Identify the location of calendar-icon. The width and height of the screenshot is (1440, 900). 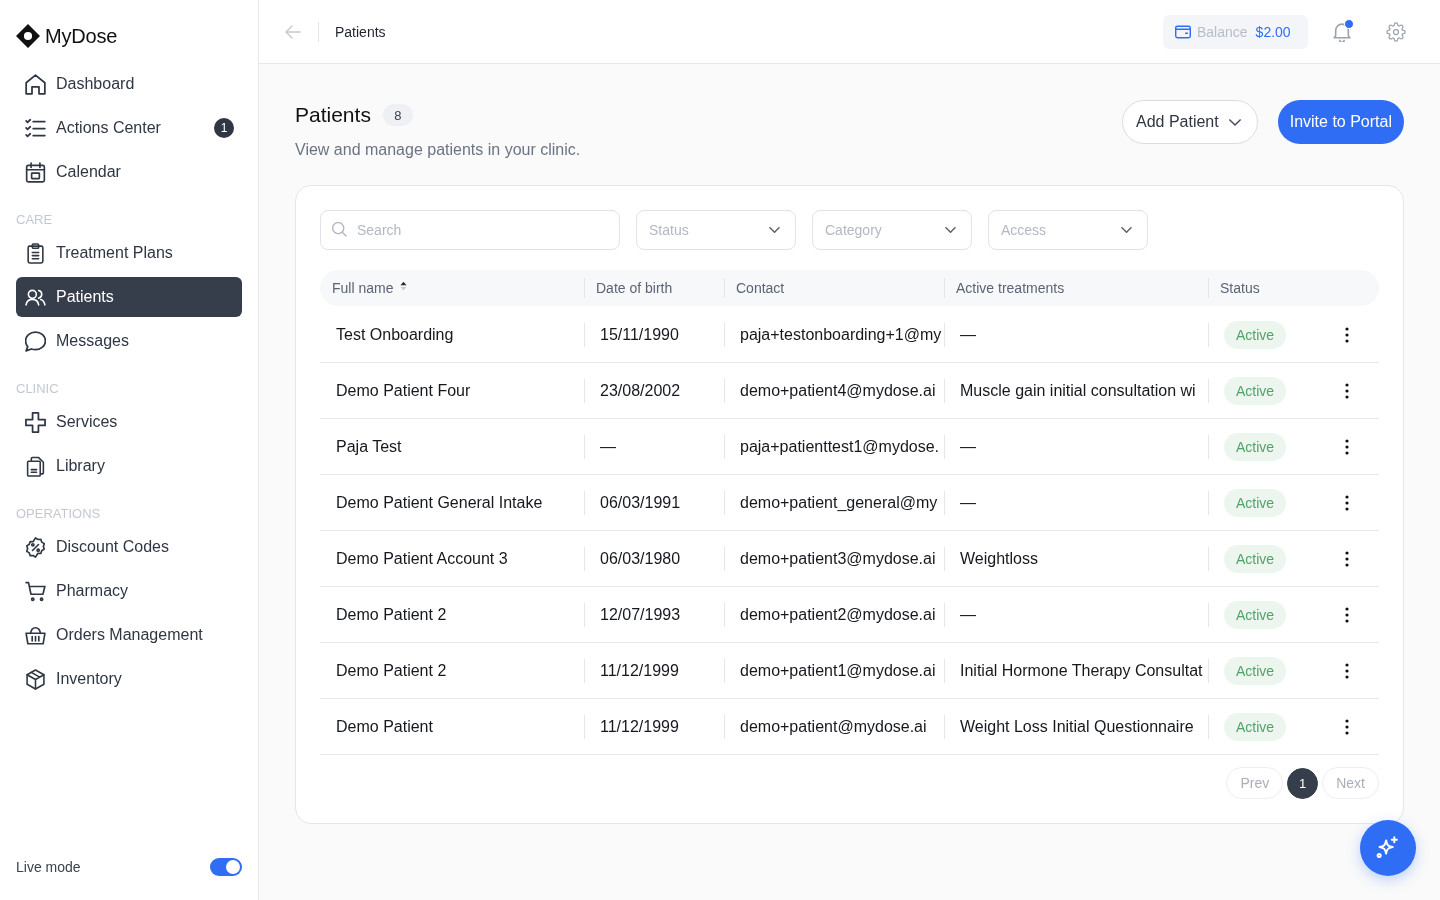
(35, 172).